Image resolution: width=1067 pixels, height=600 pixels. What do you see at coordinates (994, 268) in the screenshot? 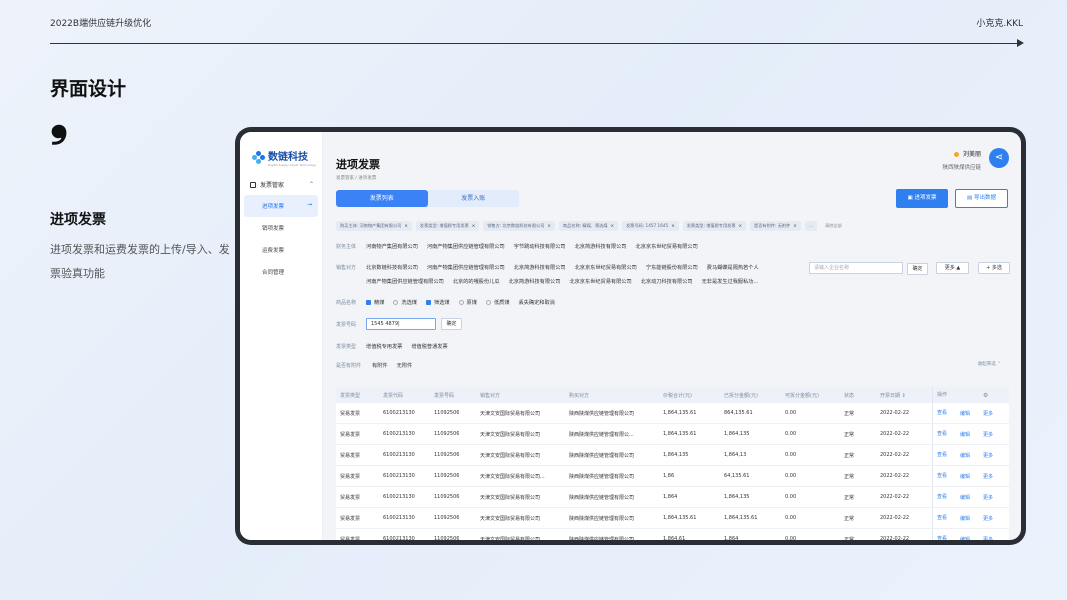
I see `multi-select-button: + 多选` at bounding box center [994, 268].